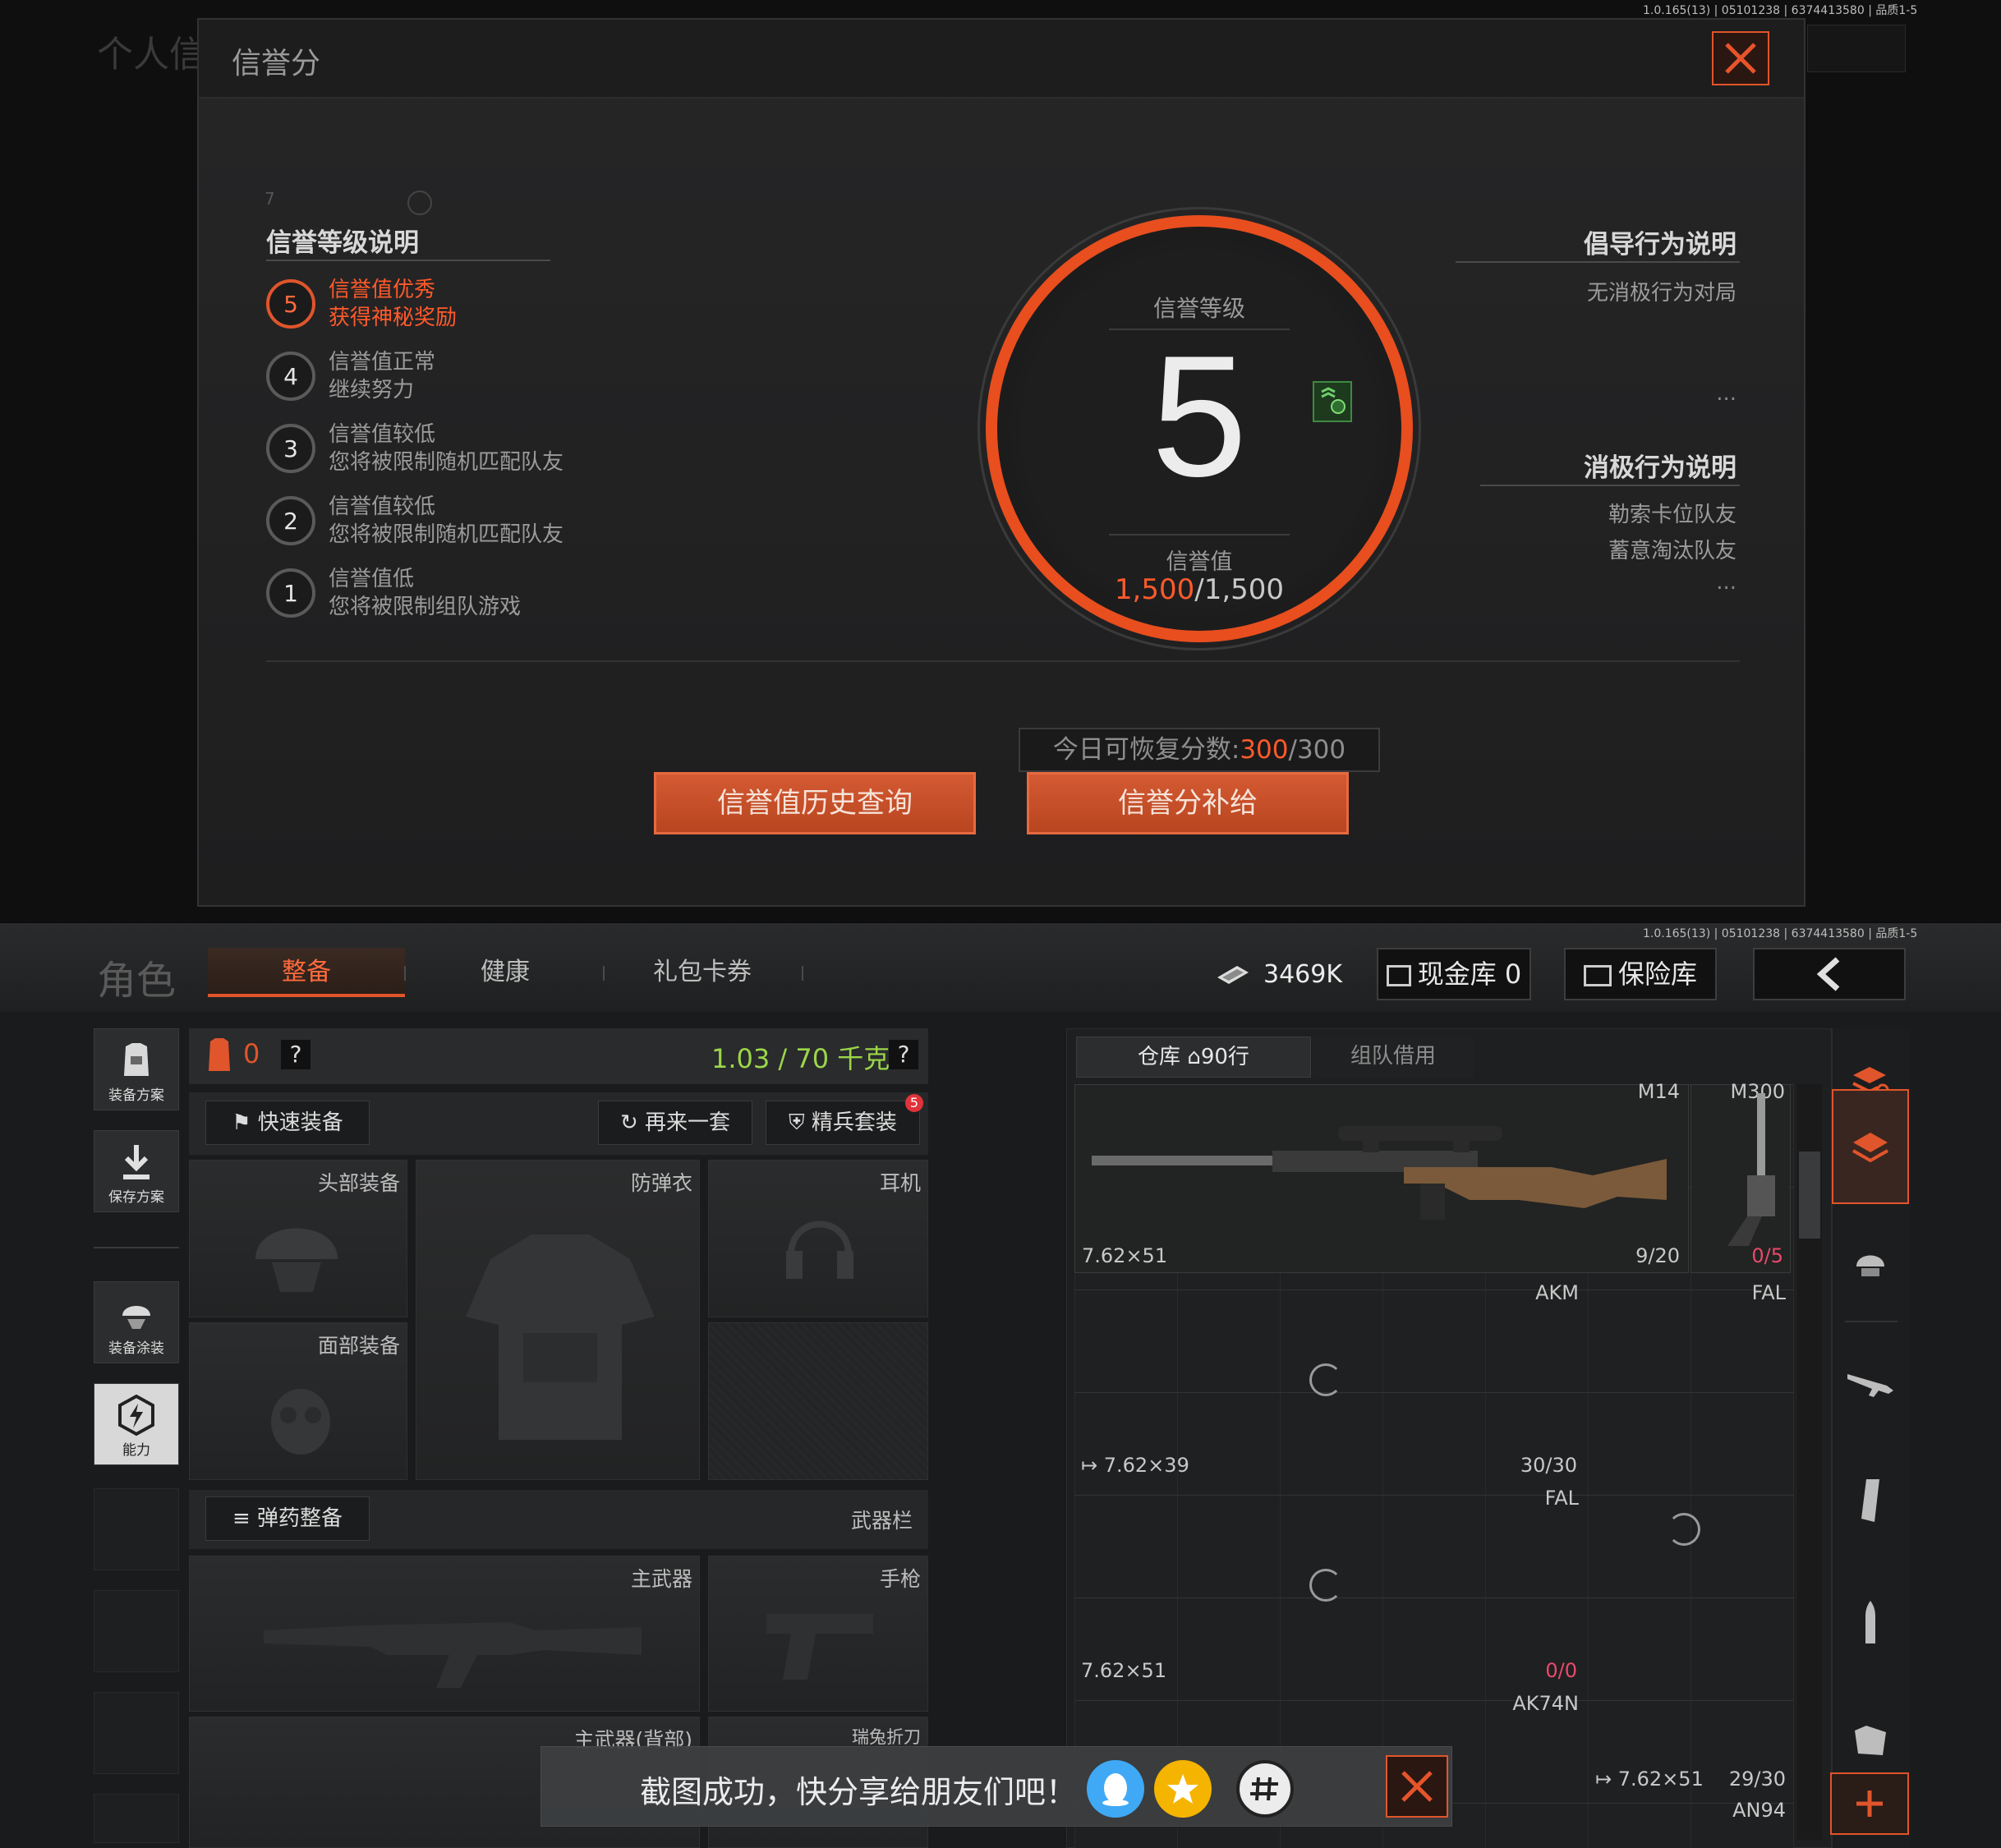 This screenshot has height=1848, width=2001. I want to click on share-wechat-button, so click(1265, 1789).